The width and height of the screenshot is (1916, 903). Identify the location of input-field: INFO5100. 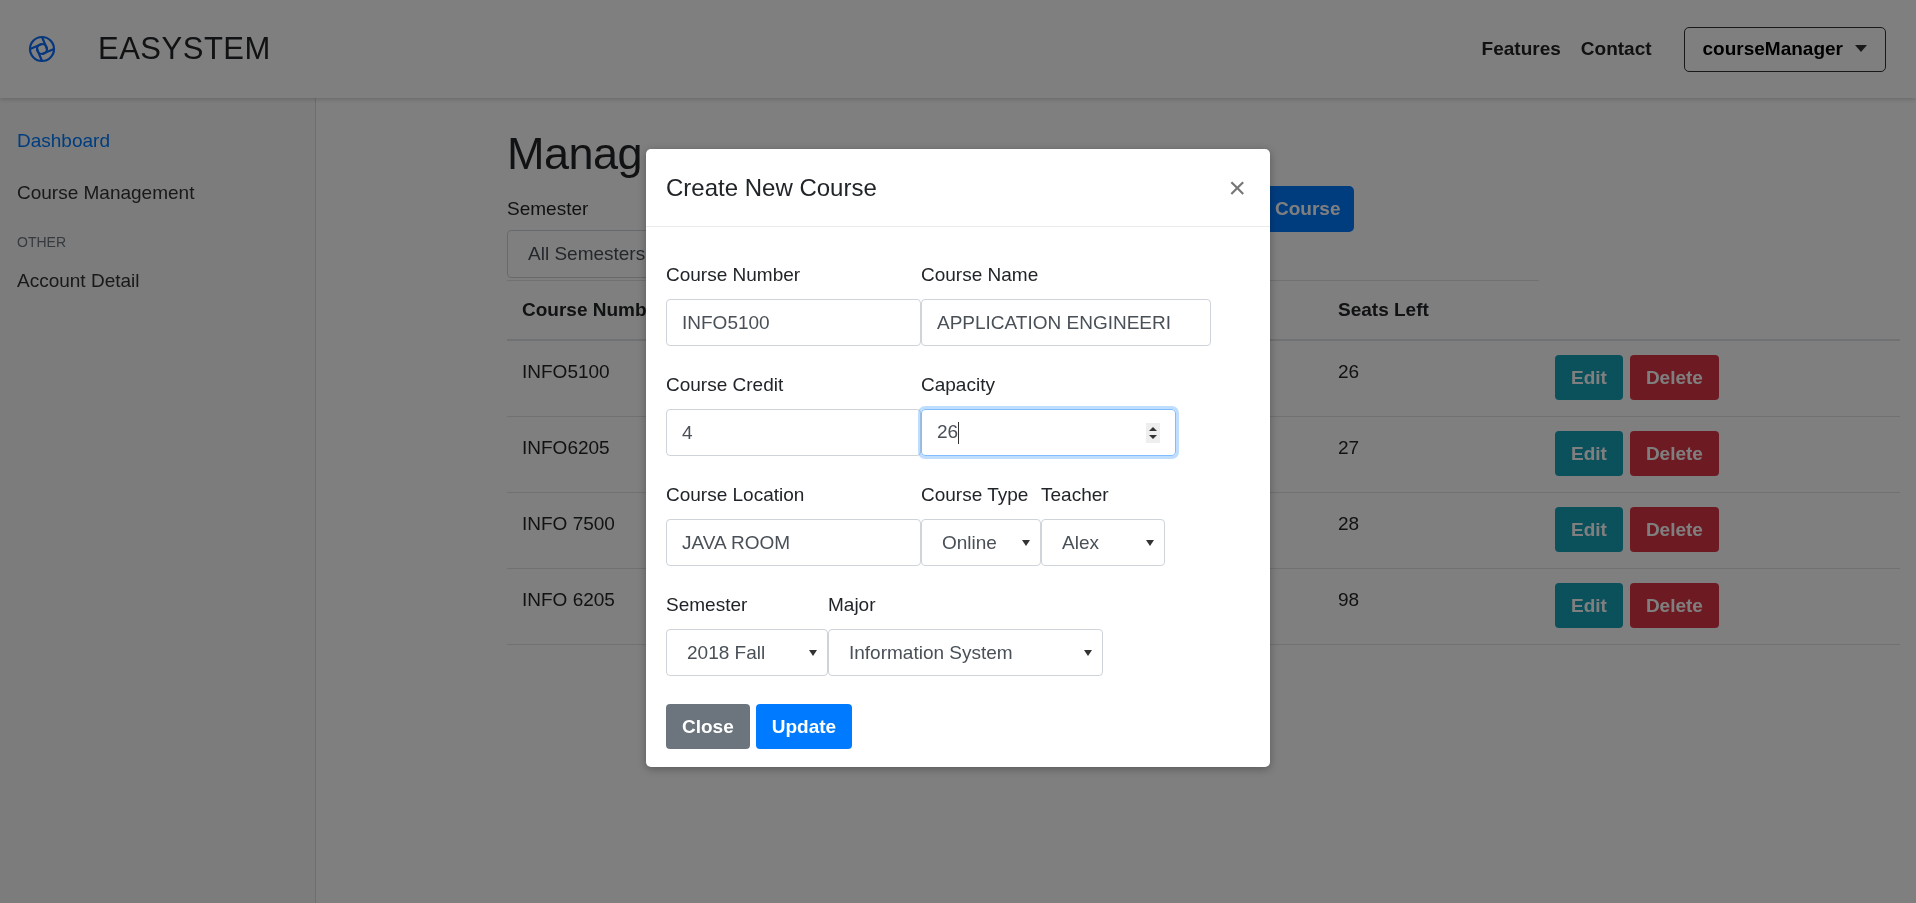
(793, 322).